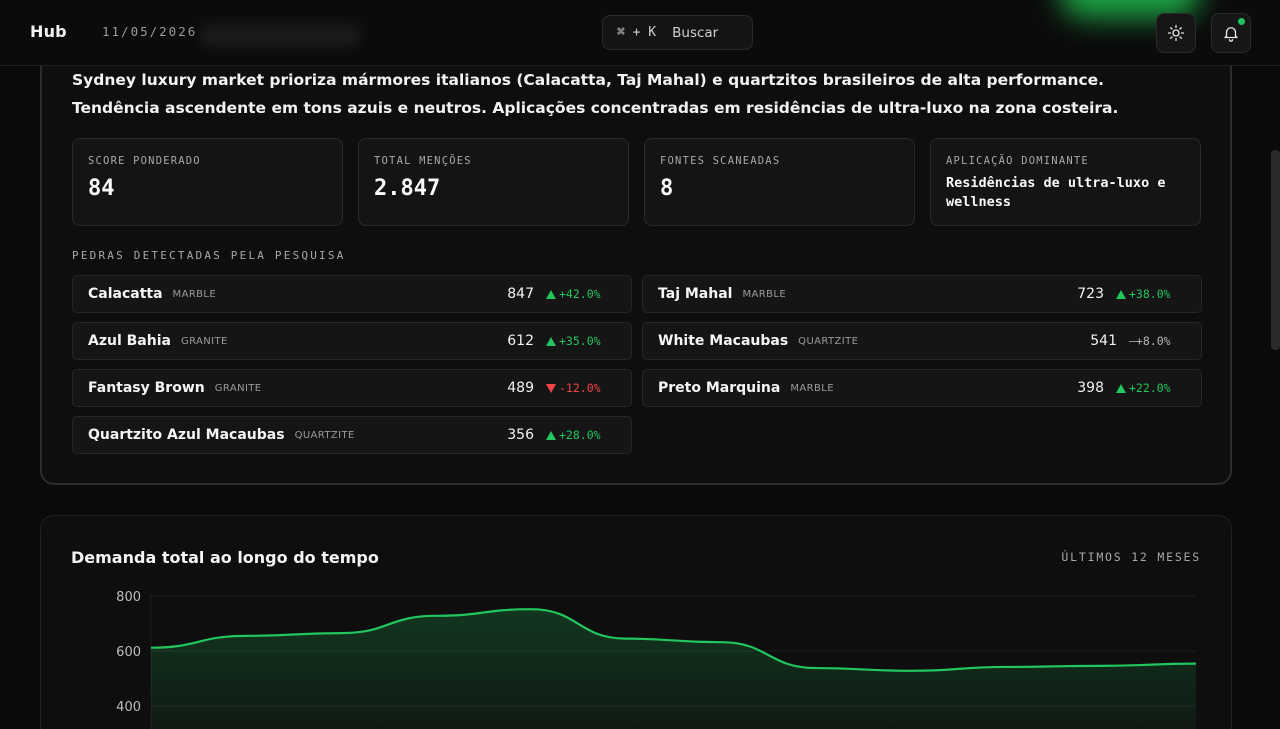 This screenshot has height=729, width=1280. Describe the element at coordinates (673, 669) in the screenshot. I see `demand-area-fill` at that location.